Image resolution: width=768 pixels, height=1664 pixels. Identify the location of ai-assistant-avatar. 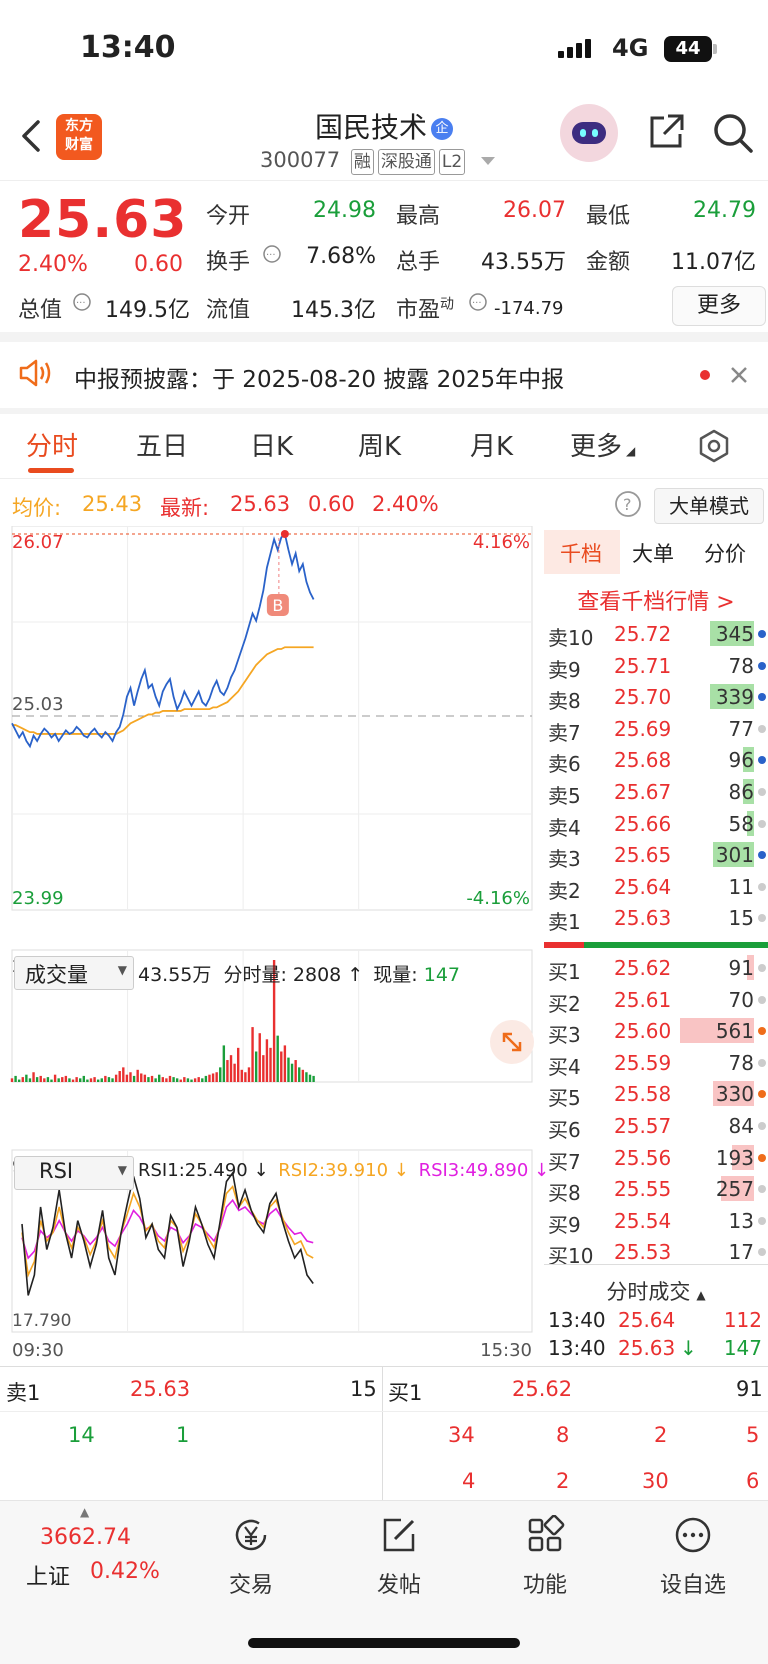
(589, 133).